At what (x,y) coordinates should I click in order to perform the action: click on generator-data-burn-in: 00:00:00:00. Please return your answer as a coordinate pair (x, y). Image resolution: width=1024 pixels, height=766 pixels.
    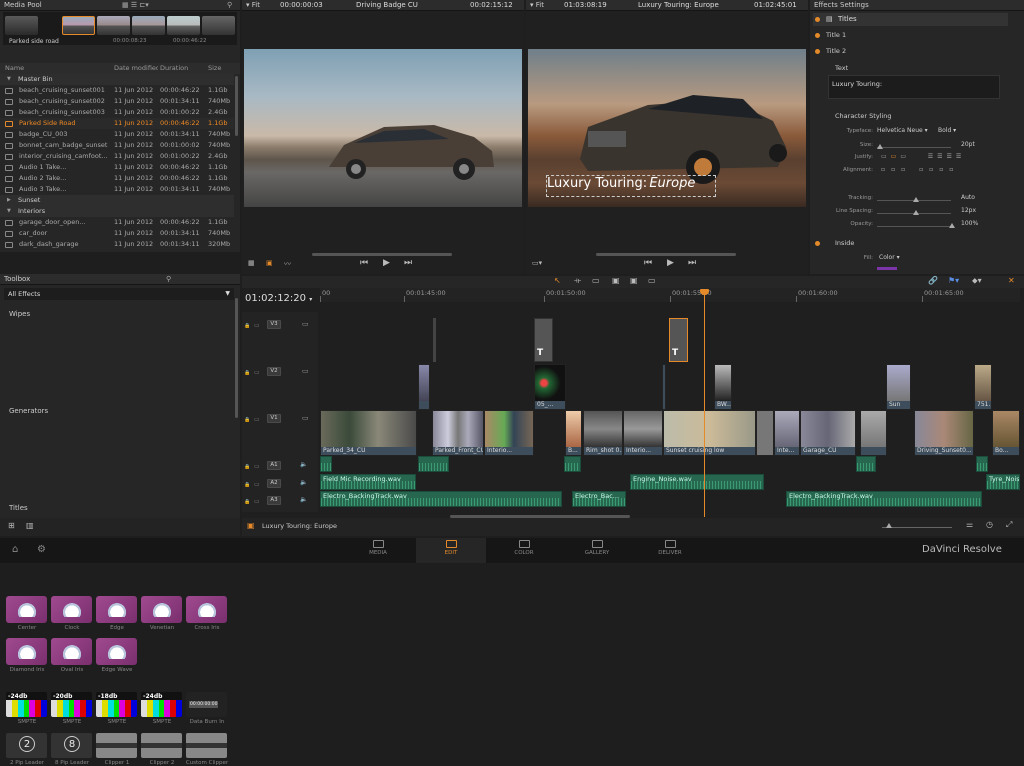
    Looking at the image, I should click on (206, 704).